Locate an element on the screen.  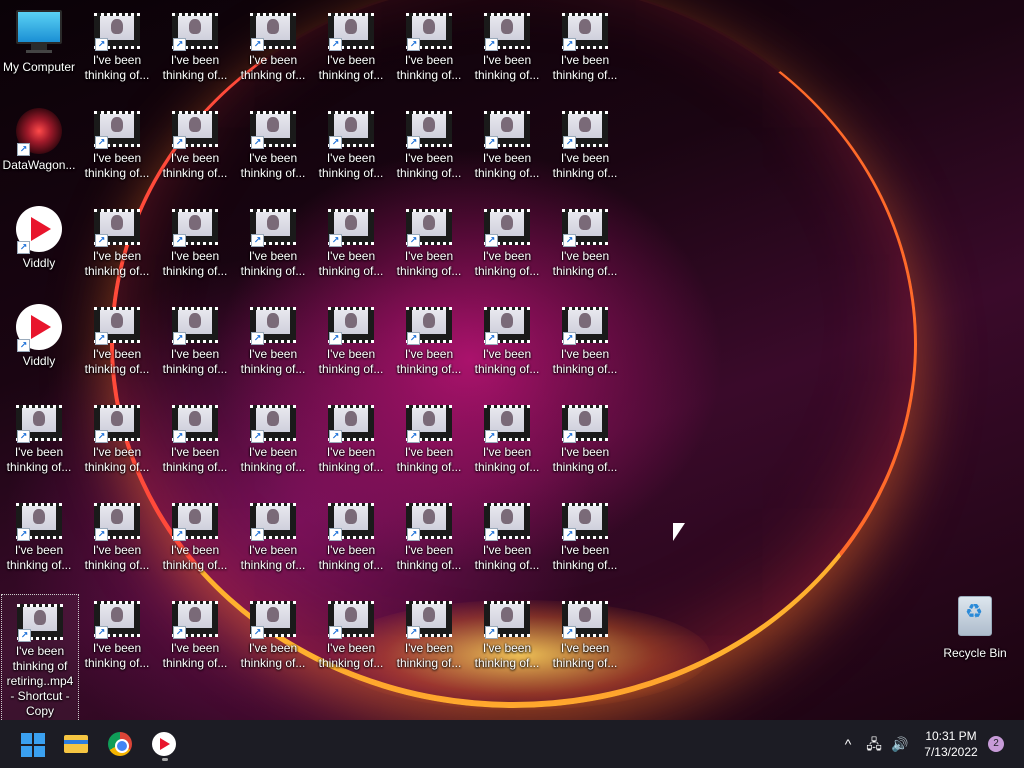
chrome-button is located at coordinates (120, 744).